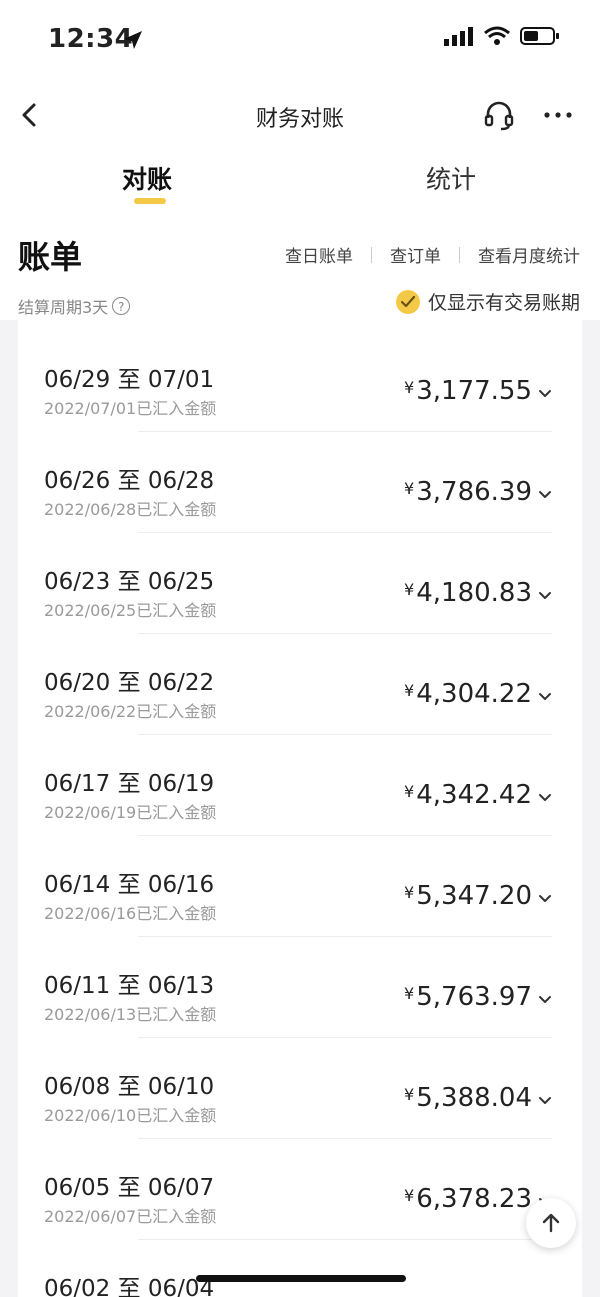 This screenshot has height=1297, width=600. I want to click on tab-active-indicator, so click(150, 201).